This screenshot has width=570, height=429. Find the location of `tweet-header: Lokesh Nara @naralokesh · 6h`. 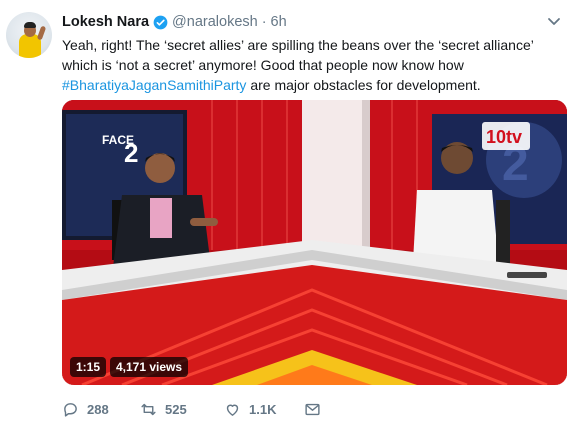

tweet-header: Lokesh Nara @naralokesh · 6h is located at coordinates (174, 22).